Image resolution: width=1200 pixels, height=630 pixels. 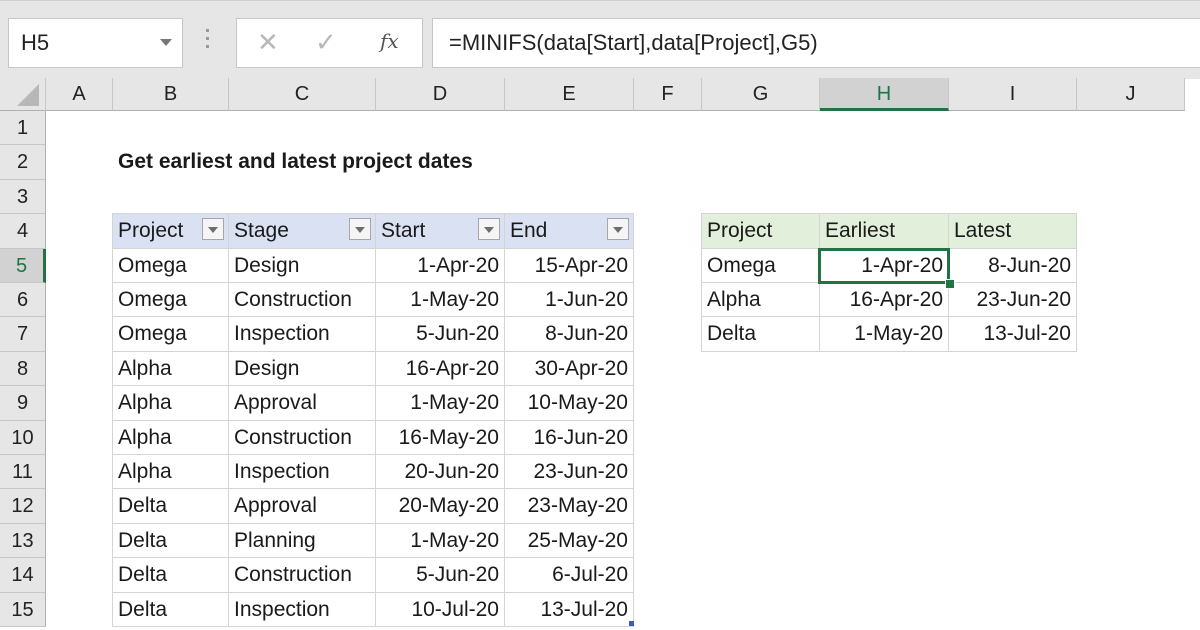 What do you see at coordinates (569, 300) in the screenshot?
I see `data-table-cell: 1-Jun-20` at bounding box center [569, 300].